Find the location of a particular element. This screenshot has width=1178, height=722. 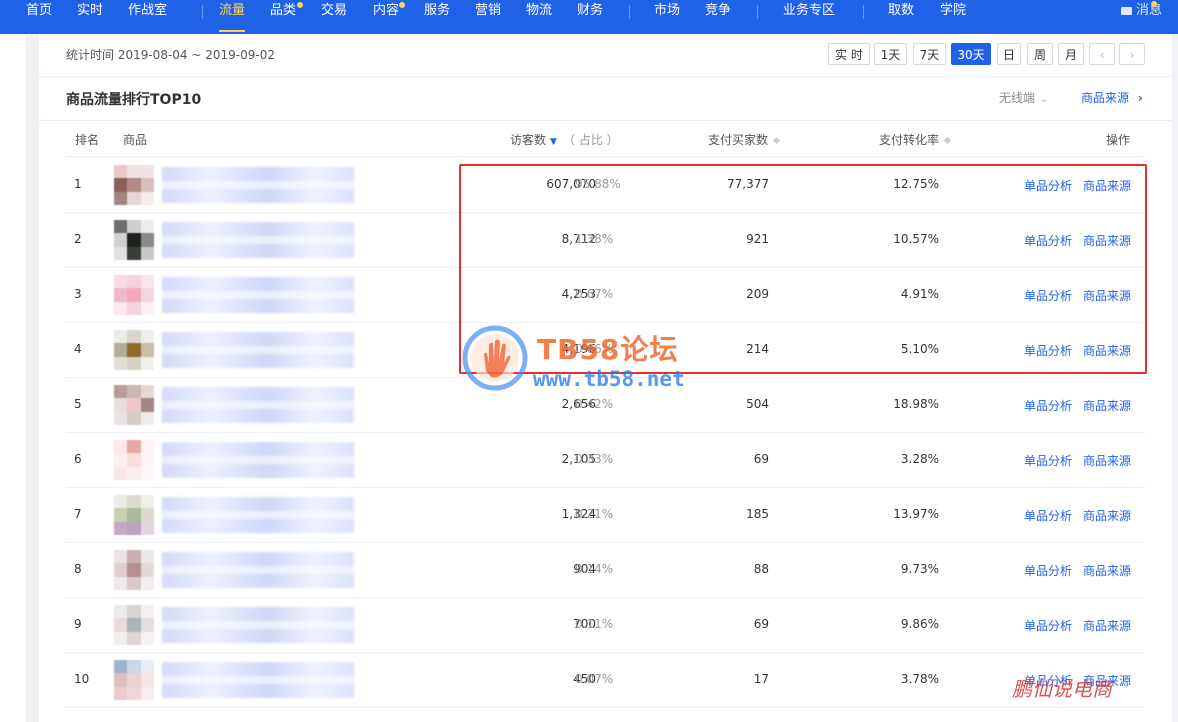

row-rank: 6 is located at coordinates (78, 459).